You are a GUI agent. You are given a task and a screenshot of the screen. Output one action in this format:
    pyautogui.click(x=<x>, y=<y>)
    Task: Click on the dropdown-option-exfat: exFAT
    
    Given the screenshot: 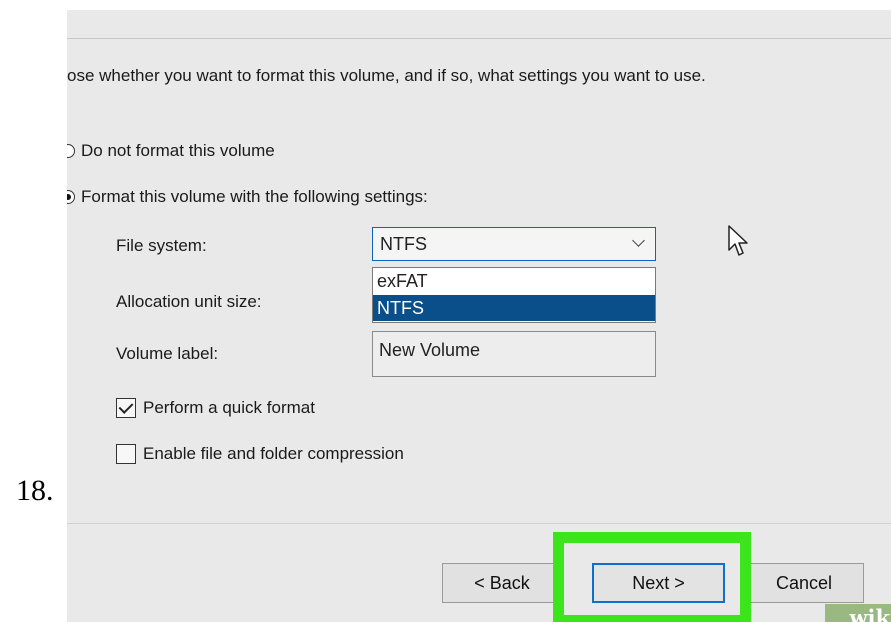 What is the action you would take?
    pyautogui.click(x=514, y=281)
    